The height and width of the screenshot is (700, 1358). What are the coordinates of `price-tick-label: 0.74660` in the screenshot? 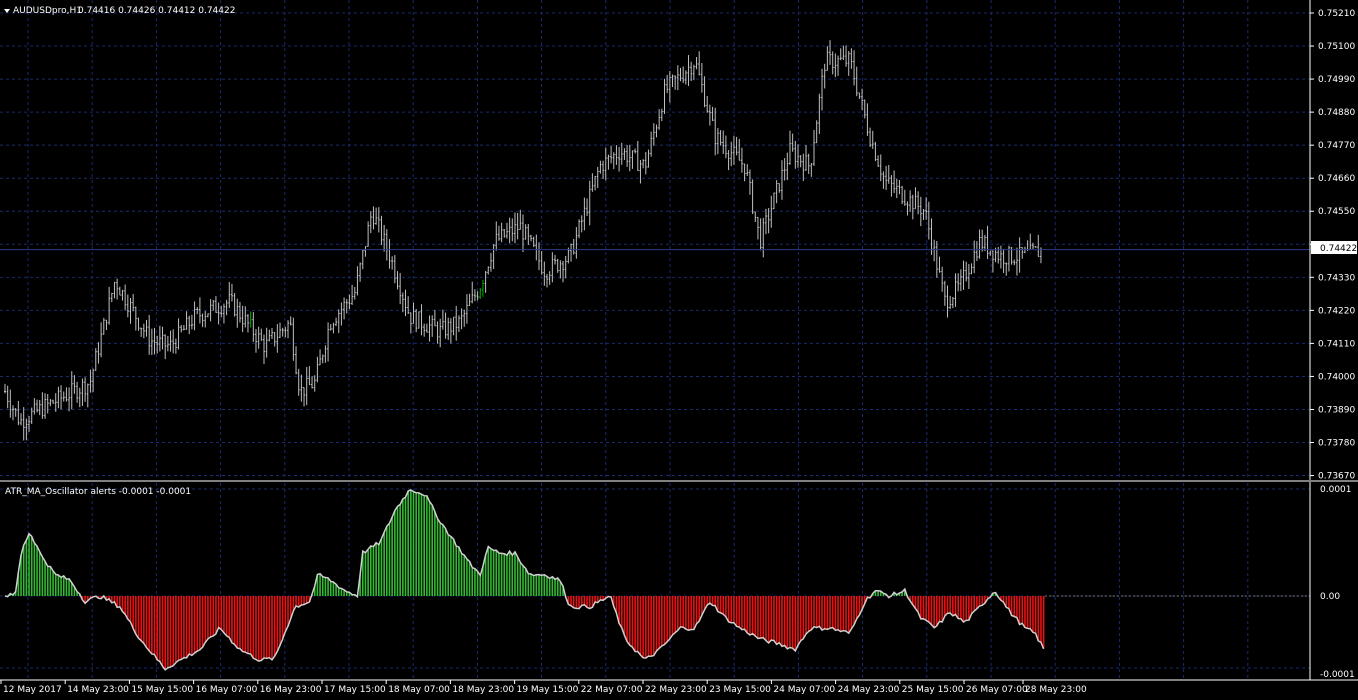 It's located at (1336, 179).